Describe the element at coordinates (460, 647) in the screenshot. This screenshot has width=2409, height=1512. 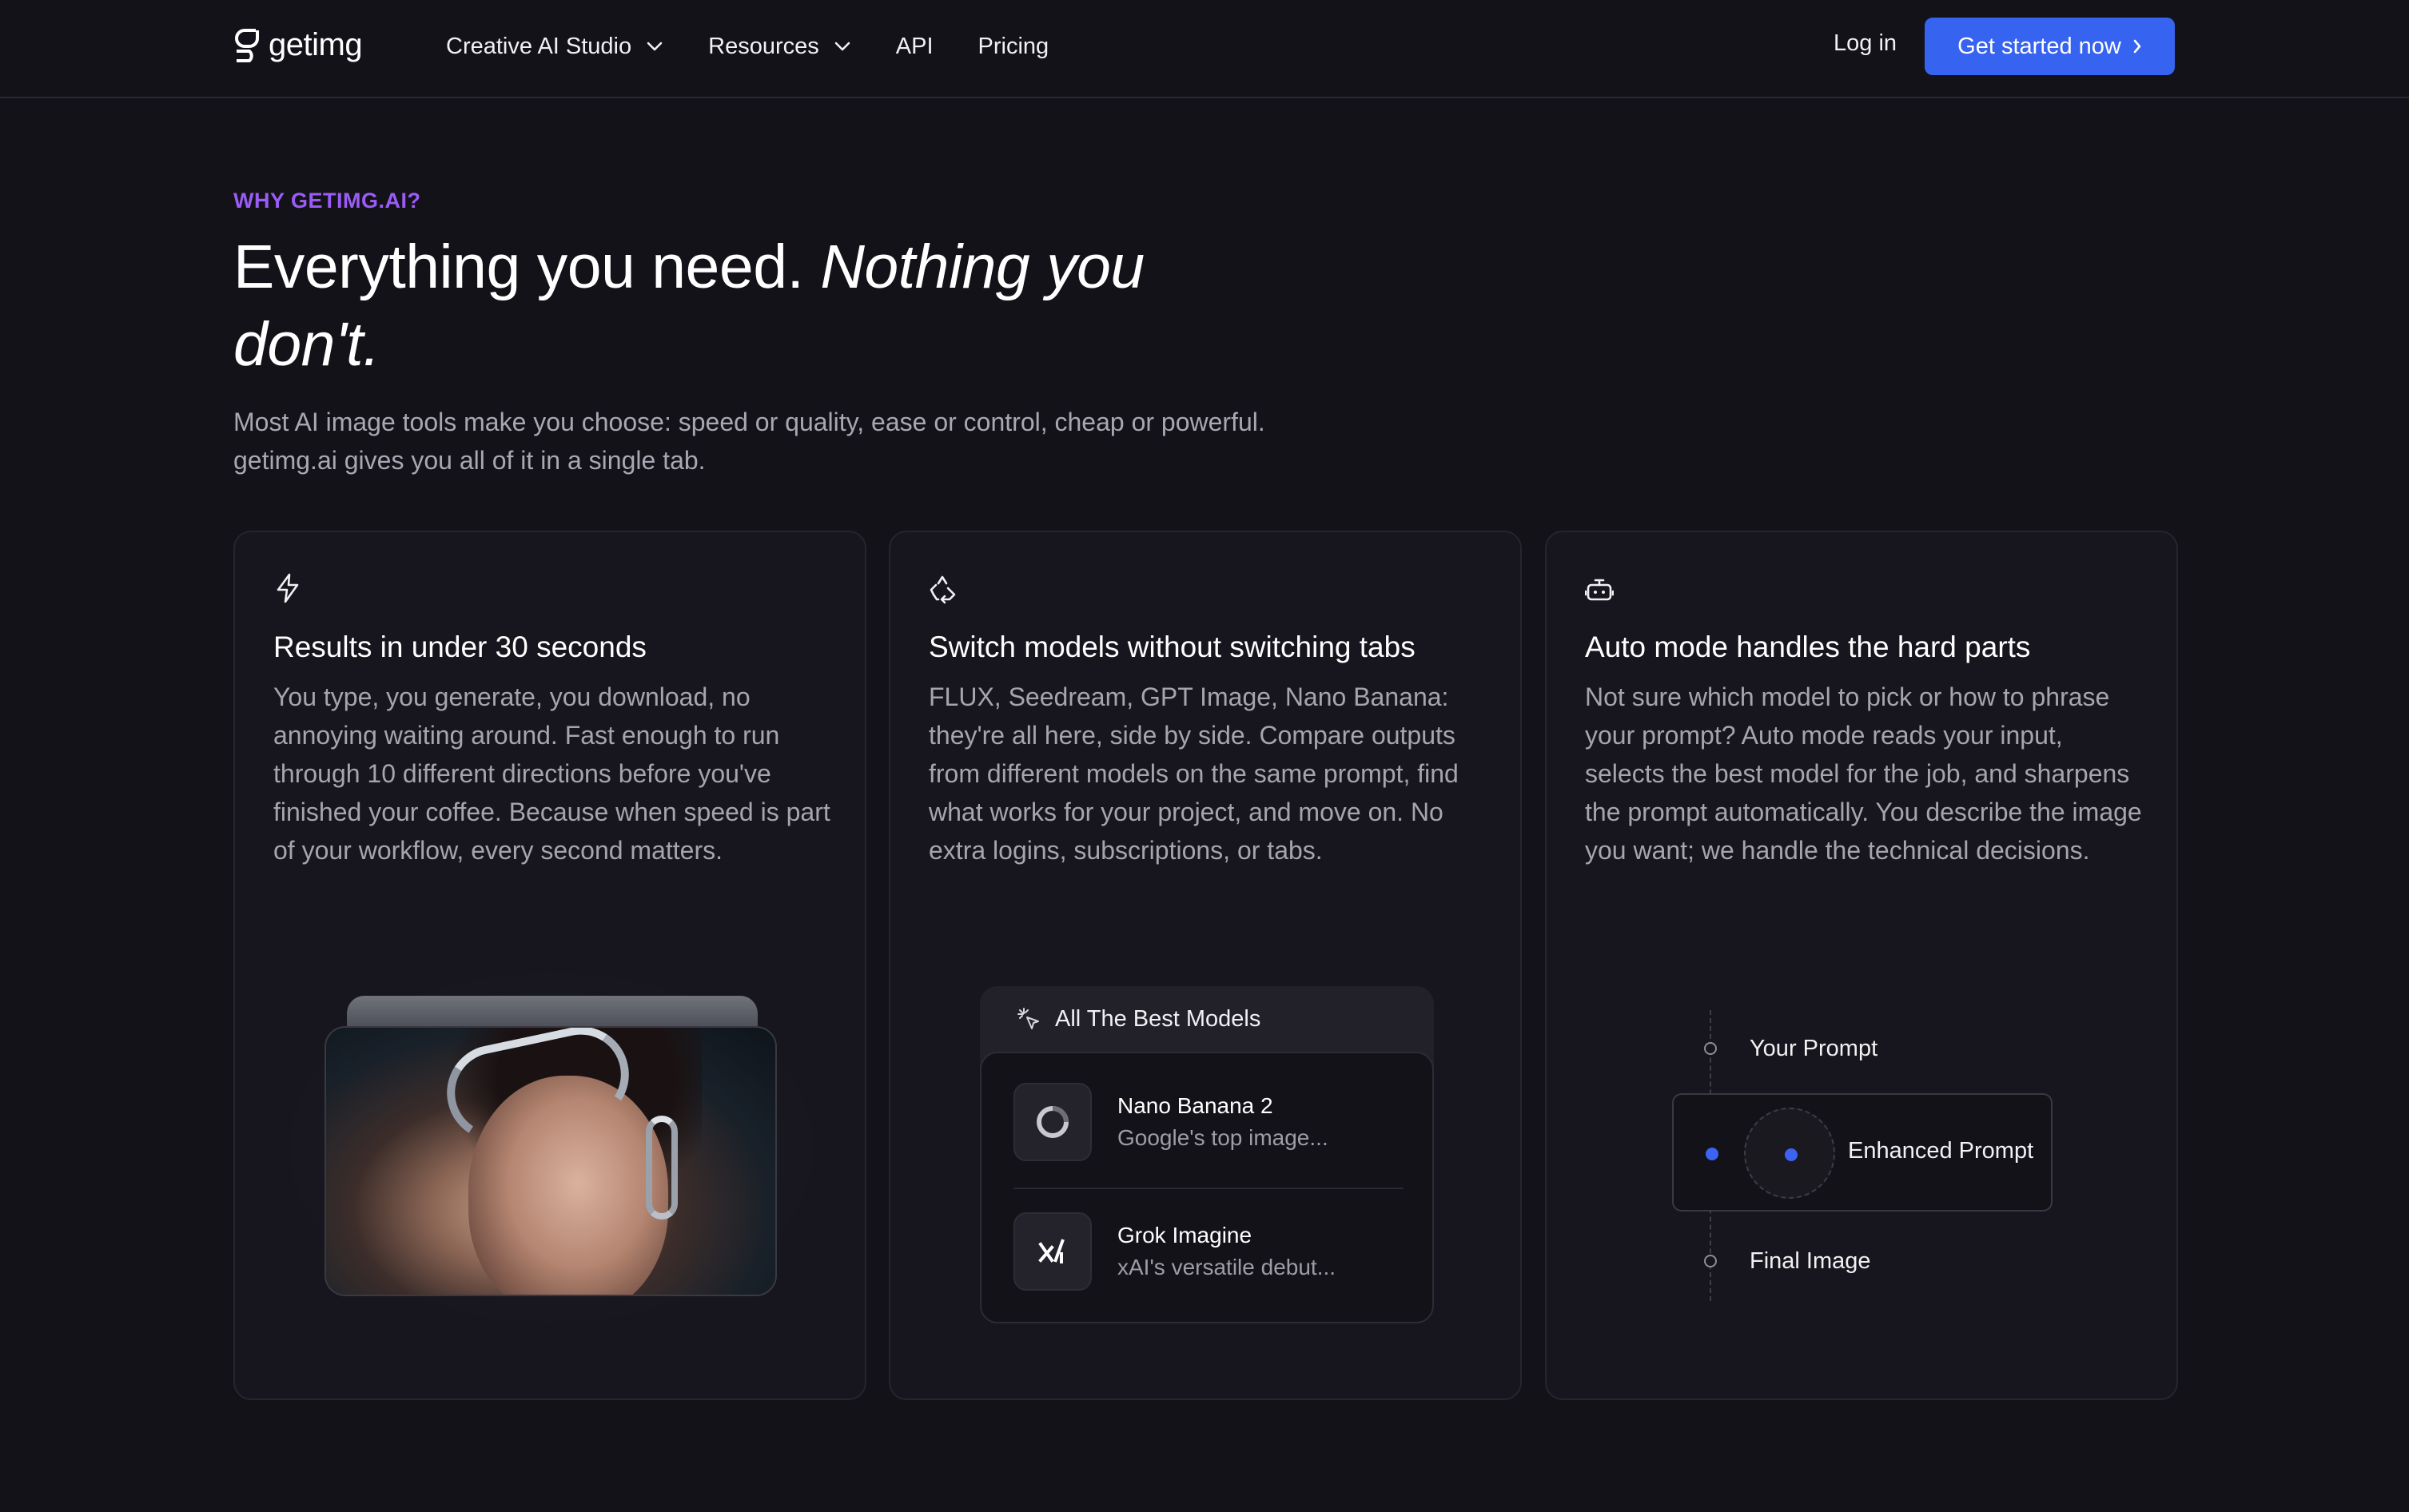
I see `card-title: Results in under 30 seconds` at that location.